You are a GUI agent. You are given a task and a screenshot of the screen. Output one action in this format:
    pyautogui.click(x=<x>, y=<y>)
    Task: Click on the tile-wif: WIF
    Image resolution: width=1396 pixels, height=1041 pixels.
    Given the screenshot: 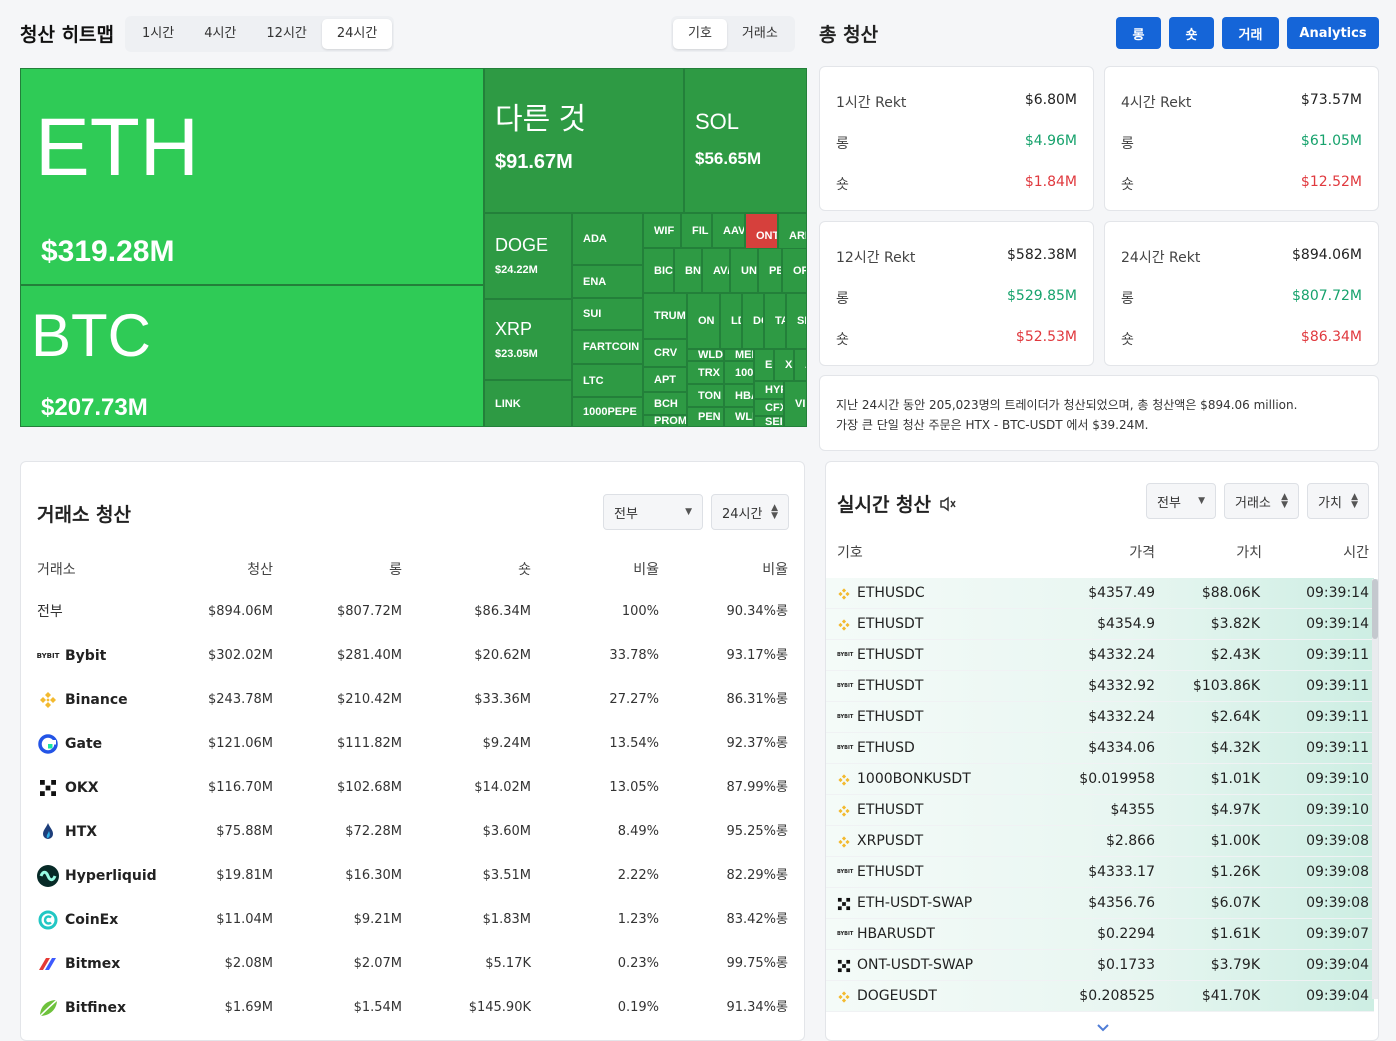 What is the action you would take?
    pyautogui.click(x=662, y=230)
    